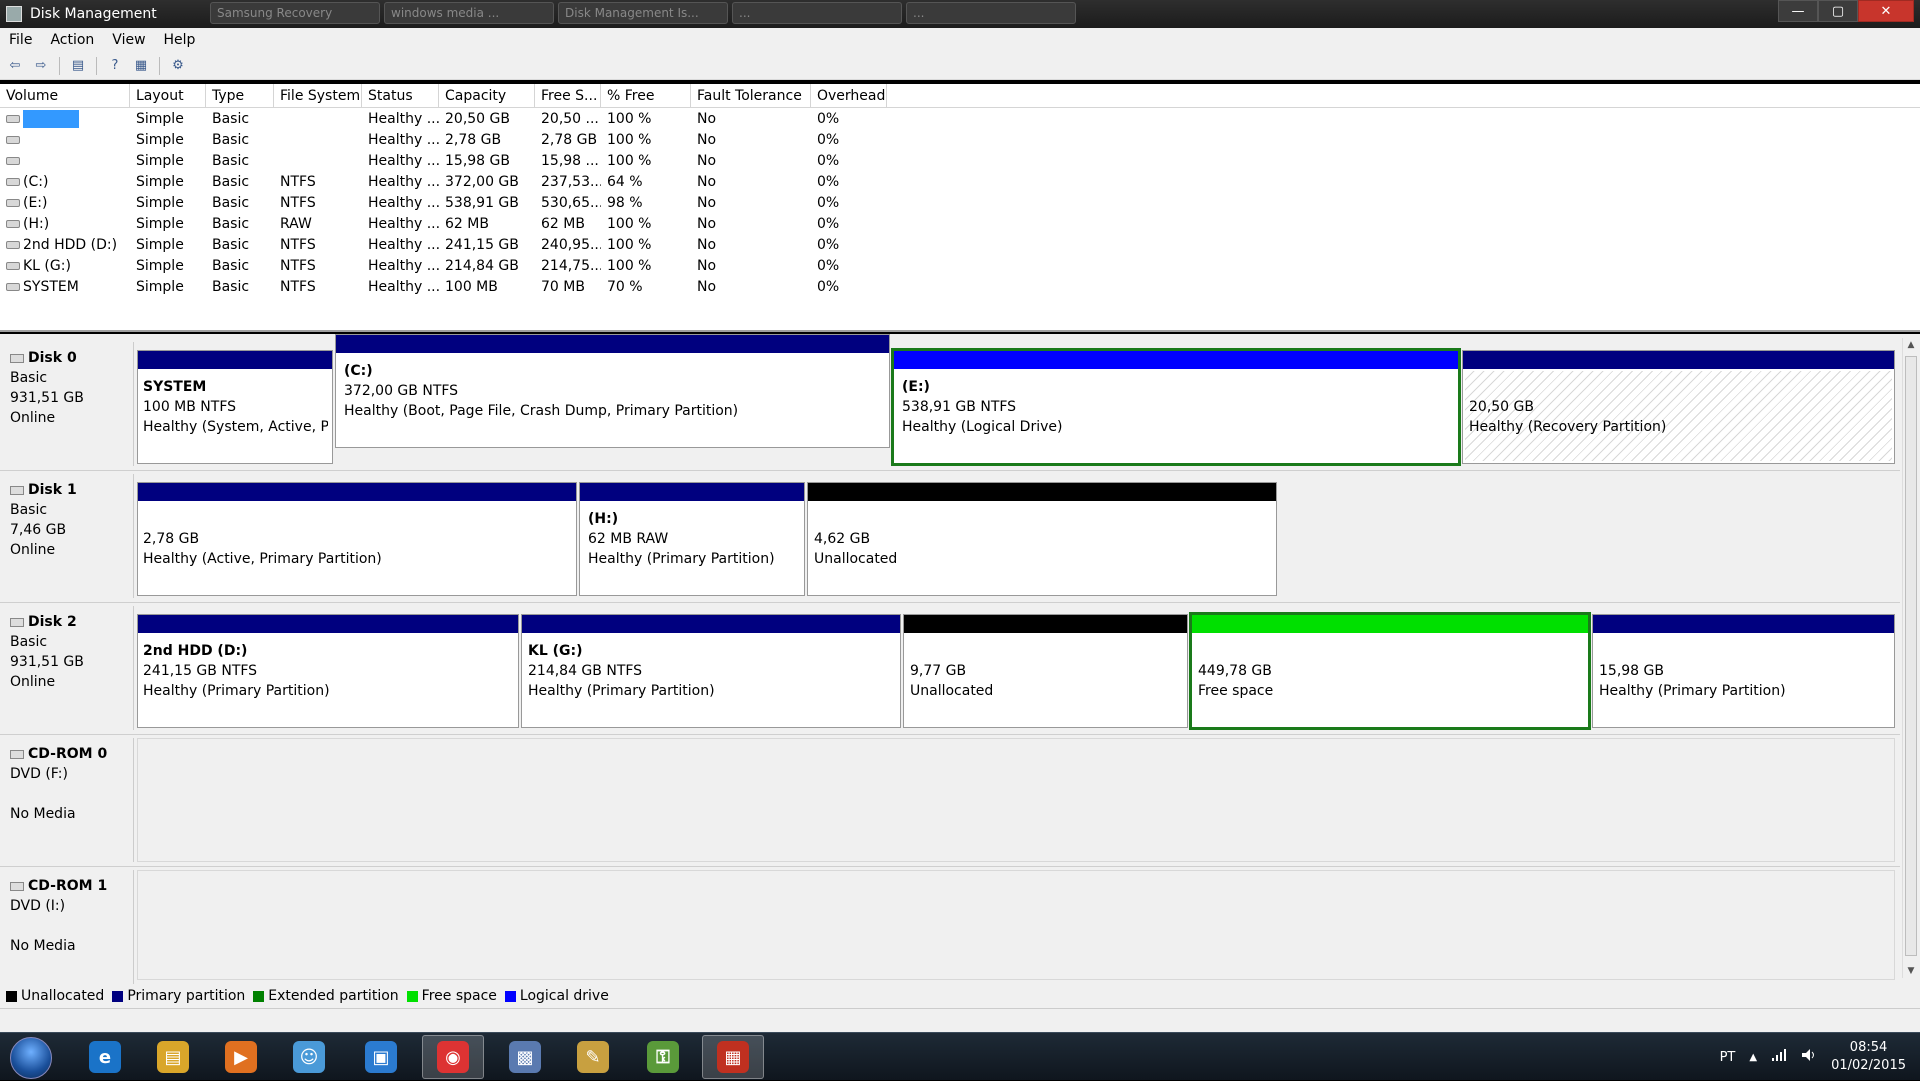  Describe the element at coordinates (663, 1057) in the screenshot. I see `security-lock-icon: ⚿` at that location.